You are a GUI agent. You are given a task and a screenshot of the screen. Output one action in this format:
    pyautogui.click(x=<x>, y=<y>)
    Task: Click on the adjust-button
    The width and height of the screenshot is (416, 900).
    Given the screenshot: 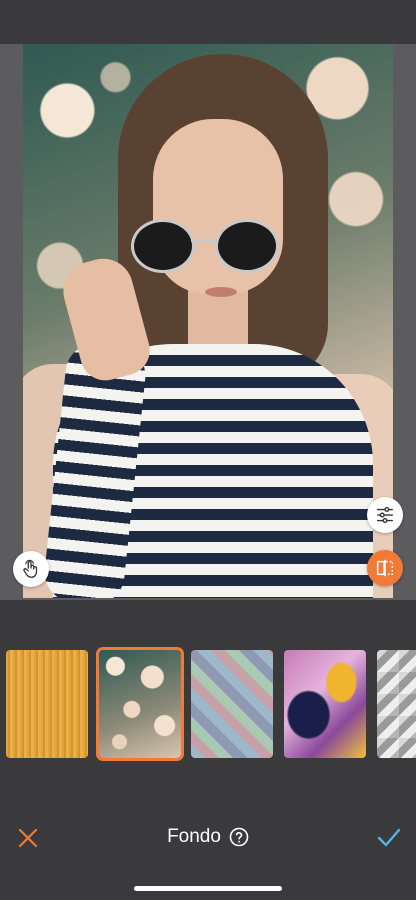 What is the action you would take?
    pyautogui.click(x=385, y=515)
    